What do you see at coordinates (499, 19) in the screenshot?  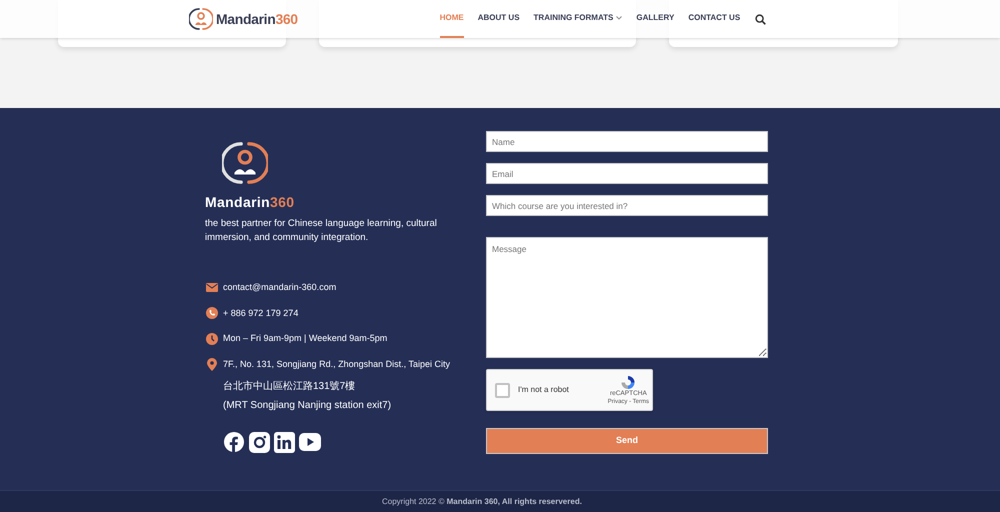 I see `nav-link: ABOUT US` at bounding box center [499, 19].